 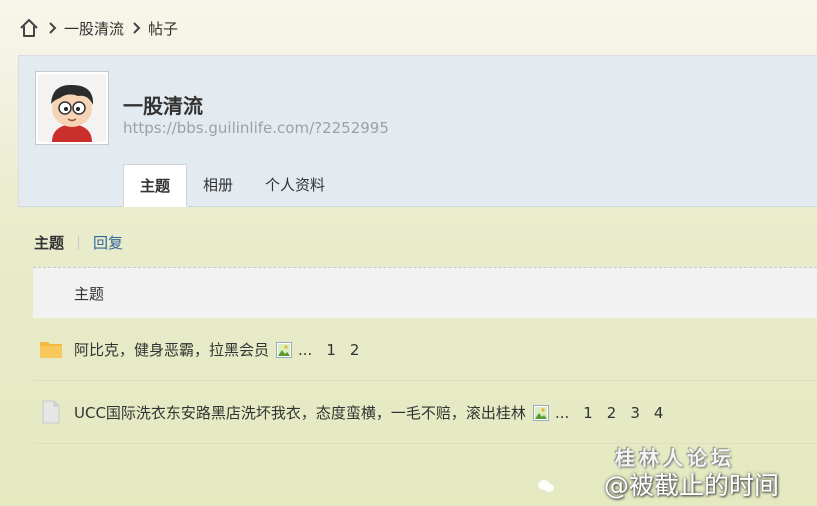 What do you see at coordinates (425, 292) in the screenshot?
I see `table-header: 主题` at bounding box center [425, 292].